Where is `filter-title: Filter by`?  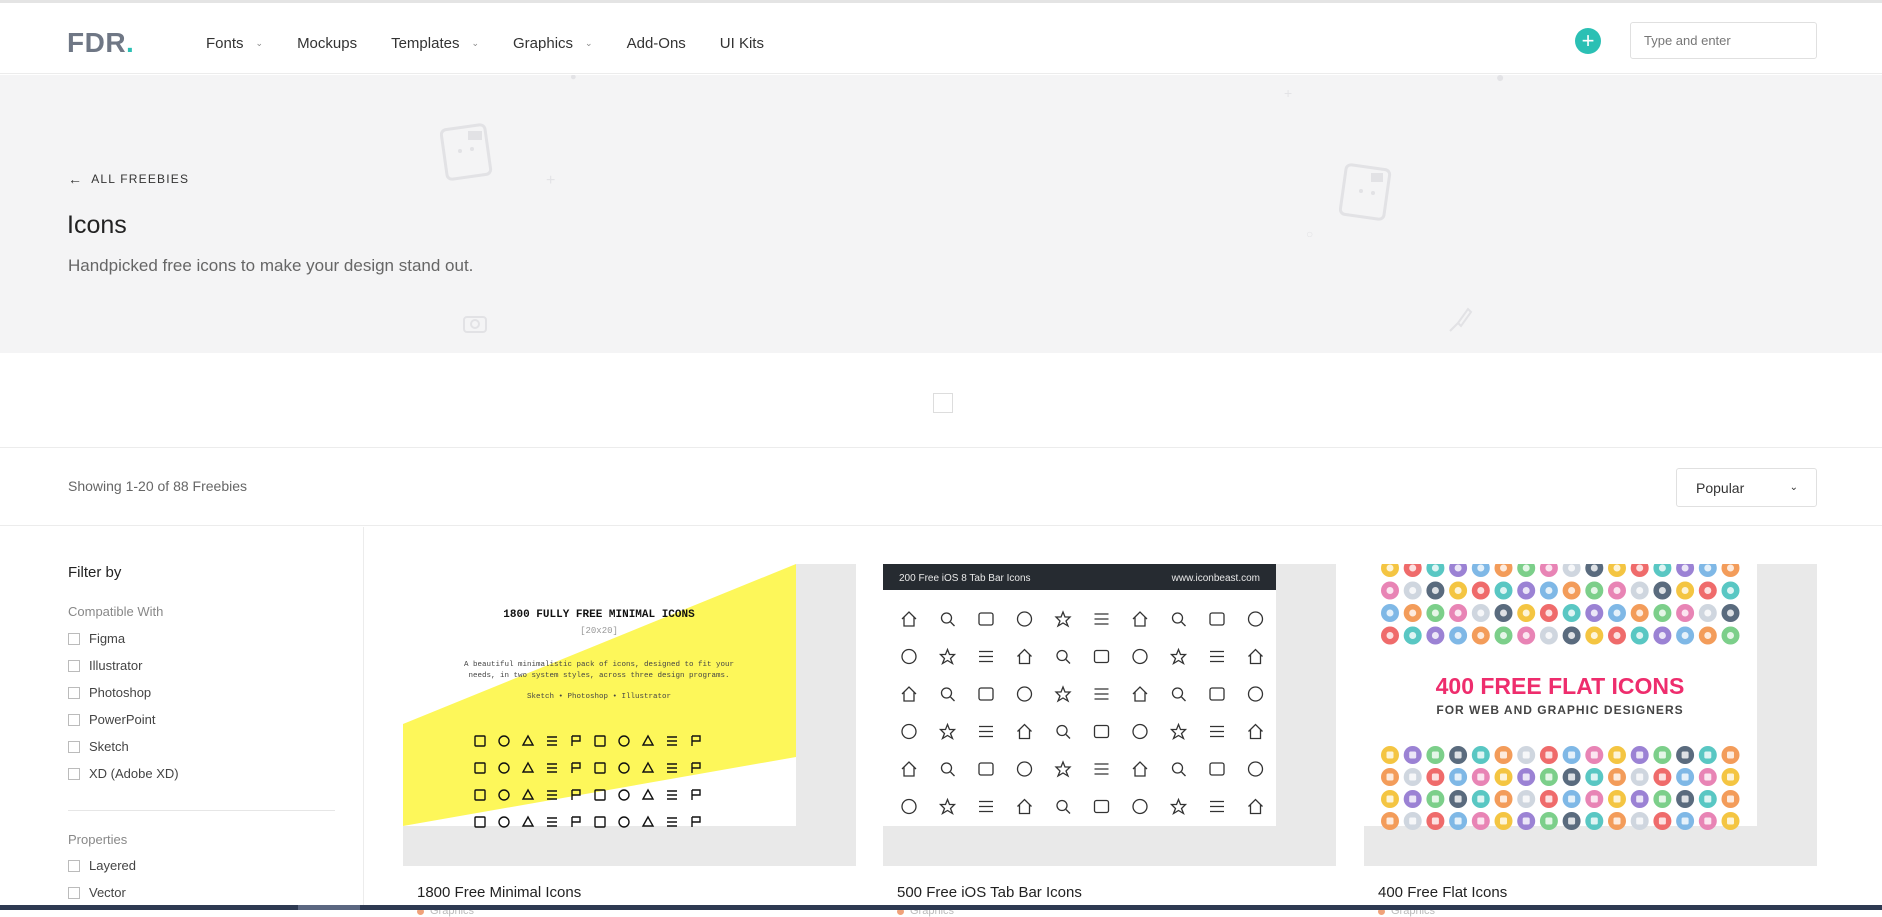
filter-title: Filter by is located at coordinates (95, 572).